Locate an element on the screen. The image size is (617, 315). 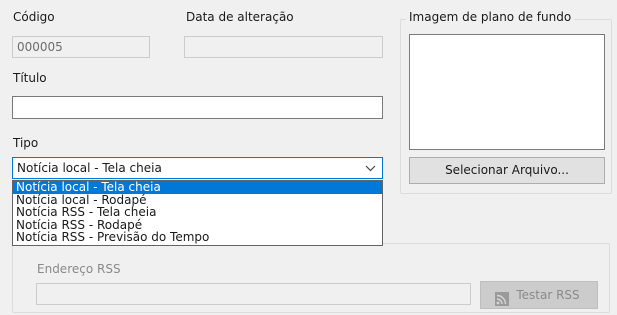
tipo-option: Notícia RSS - Tela cheia is located at coordinates (197, 212).